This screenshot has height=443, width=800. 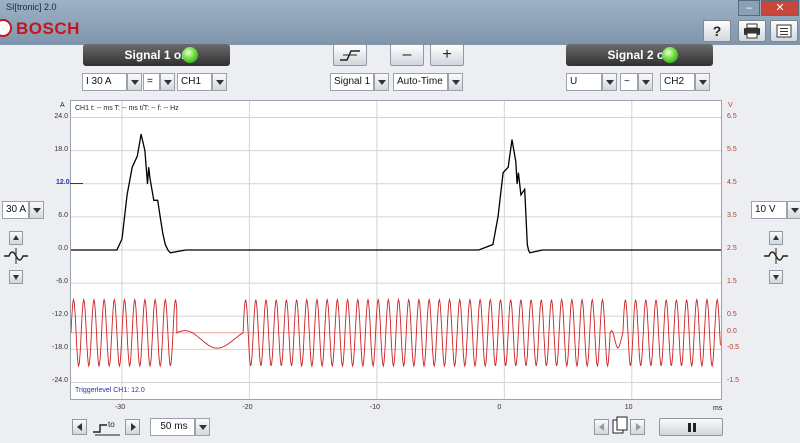 What do you see at coordinates (16, 256) in the screenshot?
I see `signal-1-waveform-icon` at bounding box center [16, 256].